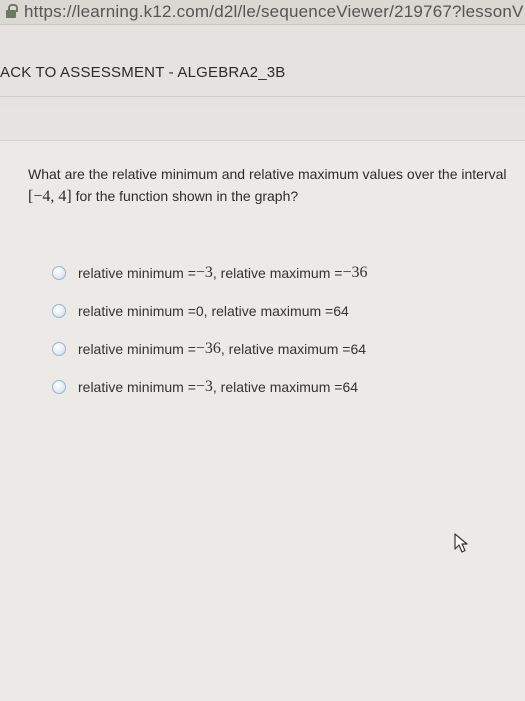 The image size is (525, 701). Describe the element at coordinates (461, 543) in the screenshot. I see `mouse-pointer-icon` at that location.